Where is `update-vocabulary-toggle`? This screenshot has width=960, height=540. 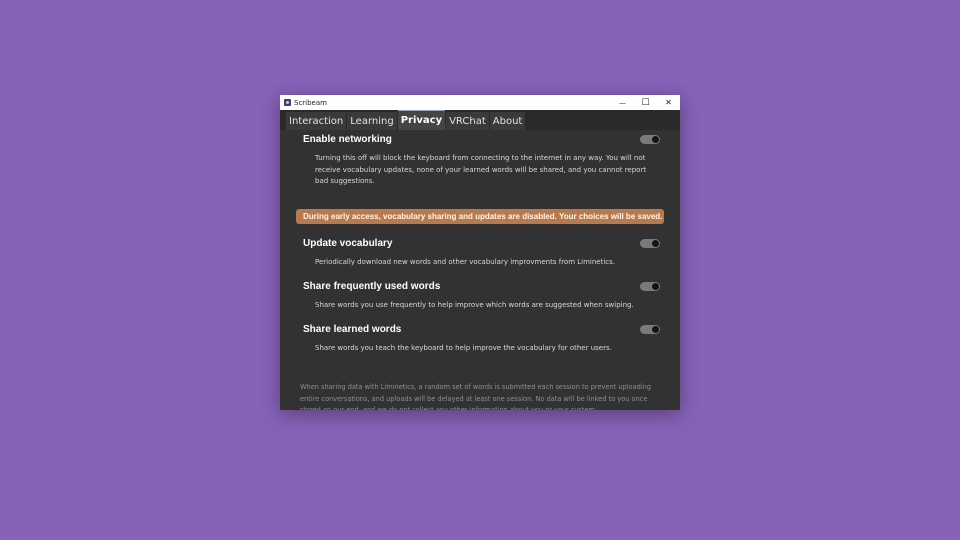
update-vocabulary-toggle is located at coordinates (650, 243).